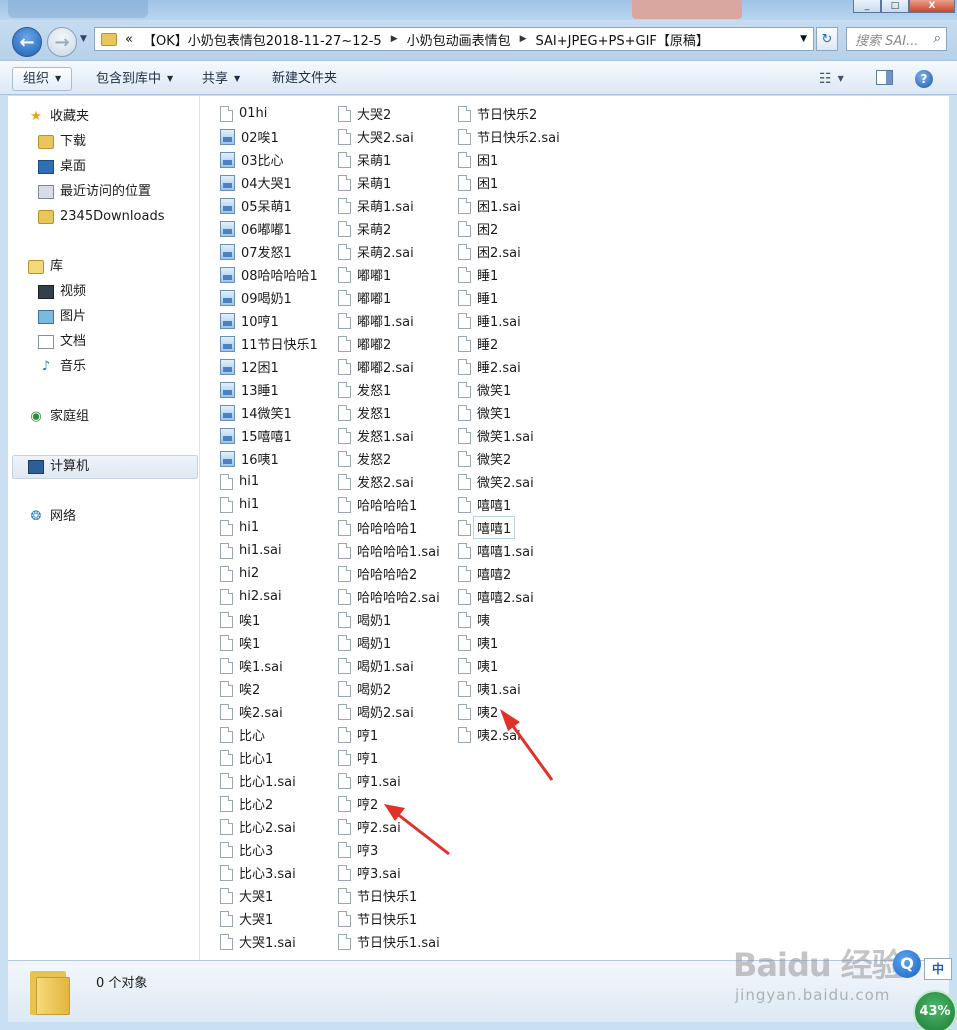 Image resolution: width=957 pixels, height=1030 pixels. What do you see at coordinates (509, 228) in the screenshot?
I see `file-item: 困2` at bounding box center [509, 228].